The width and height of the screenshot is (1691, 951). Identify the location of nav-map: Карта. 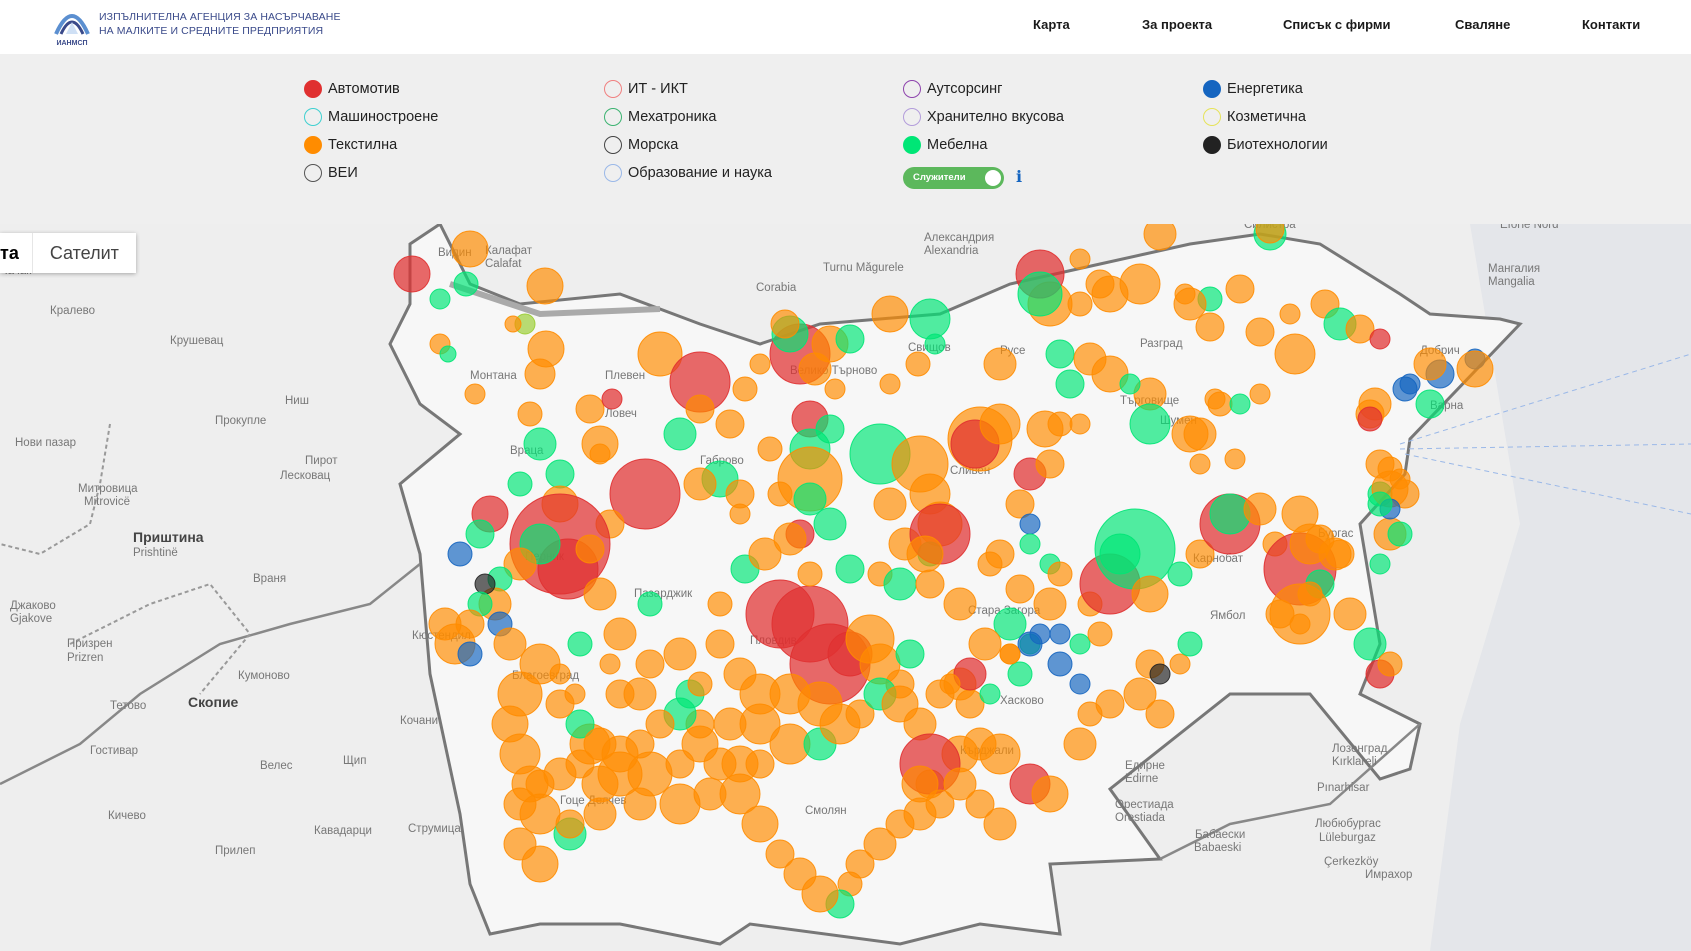
(1051, 25).